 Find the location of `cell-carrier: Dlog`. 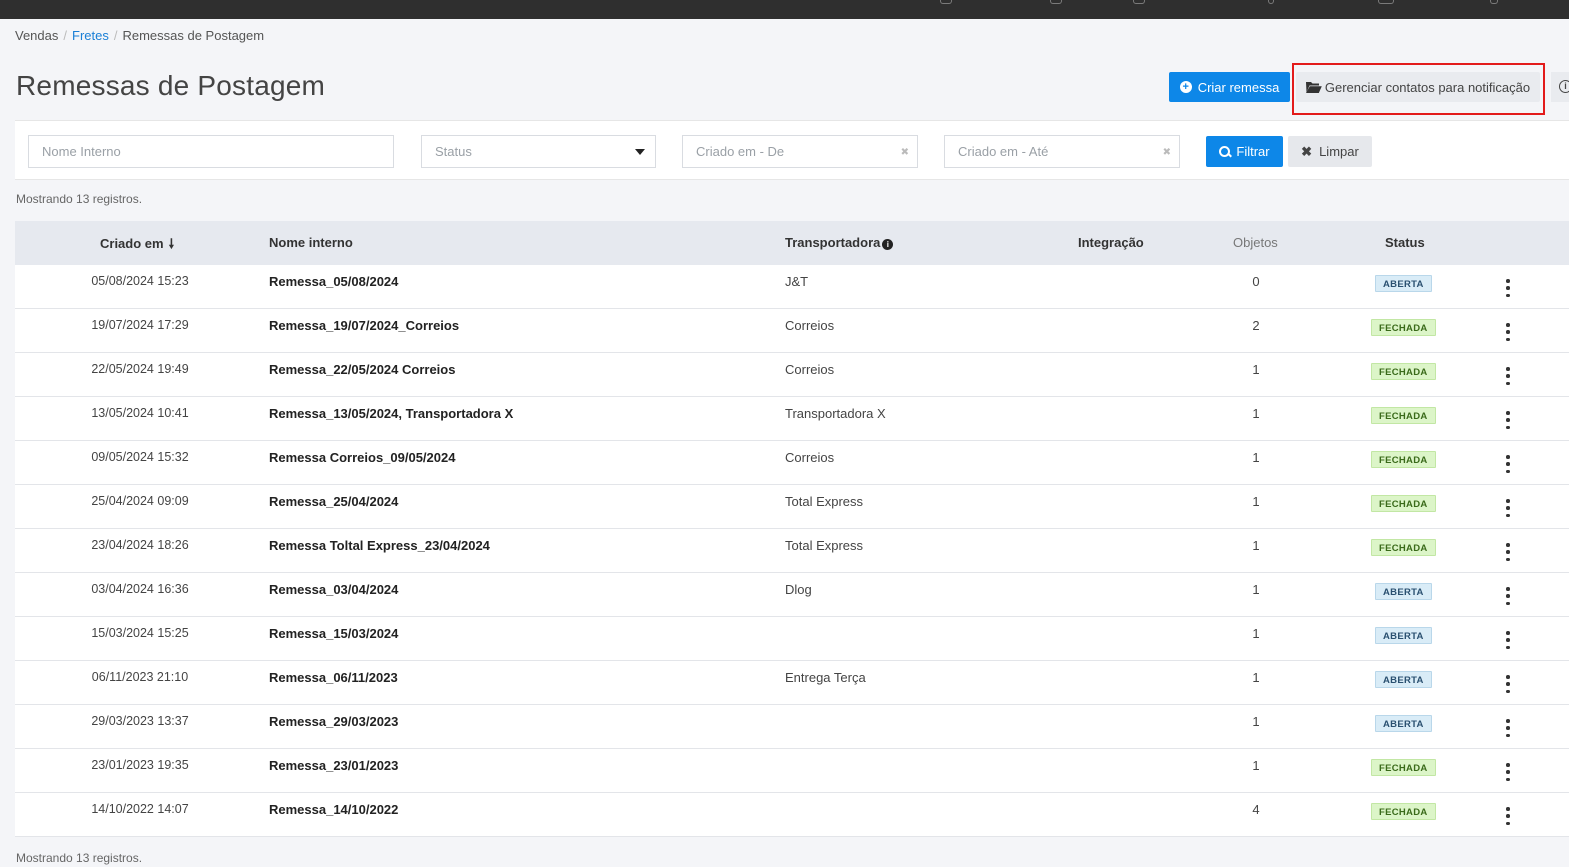

cell-carrier: Dlog is located at coordinates (798, 589).